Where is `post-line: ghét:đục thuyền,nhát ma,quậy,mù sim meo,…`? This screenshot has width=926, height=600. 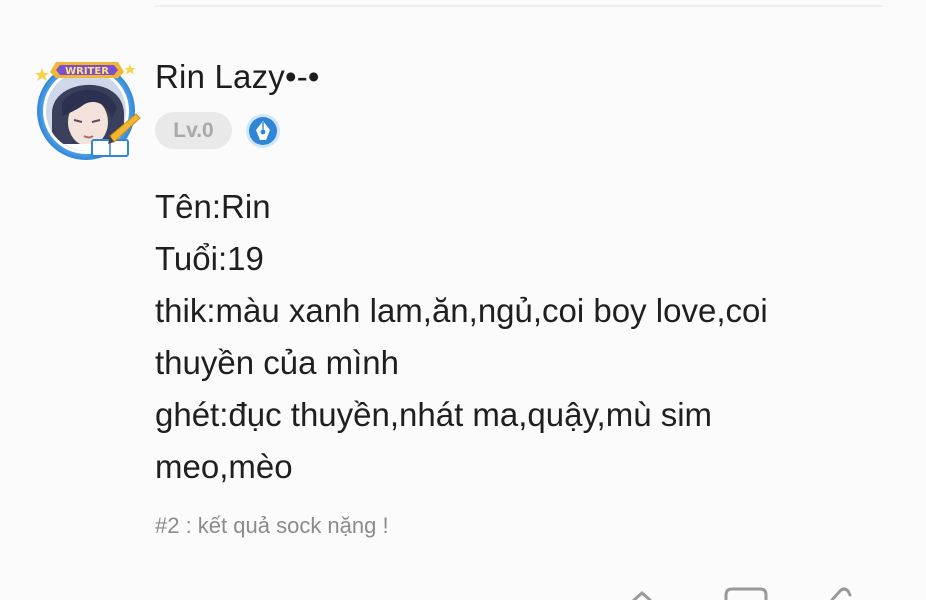
post-line: ghét:đục thuyền,nhát ma,quậy,mù sim meo,… is located at coordinates (434, 440).